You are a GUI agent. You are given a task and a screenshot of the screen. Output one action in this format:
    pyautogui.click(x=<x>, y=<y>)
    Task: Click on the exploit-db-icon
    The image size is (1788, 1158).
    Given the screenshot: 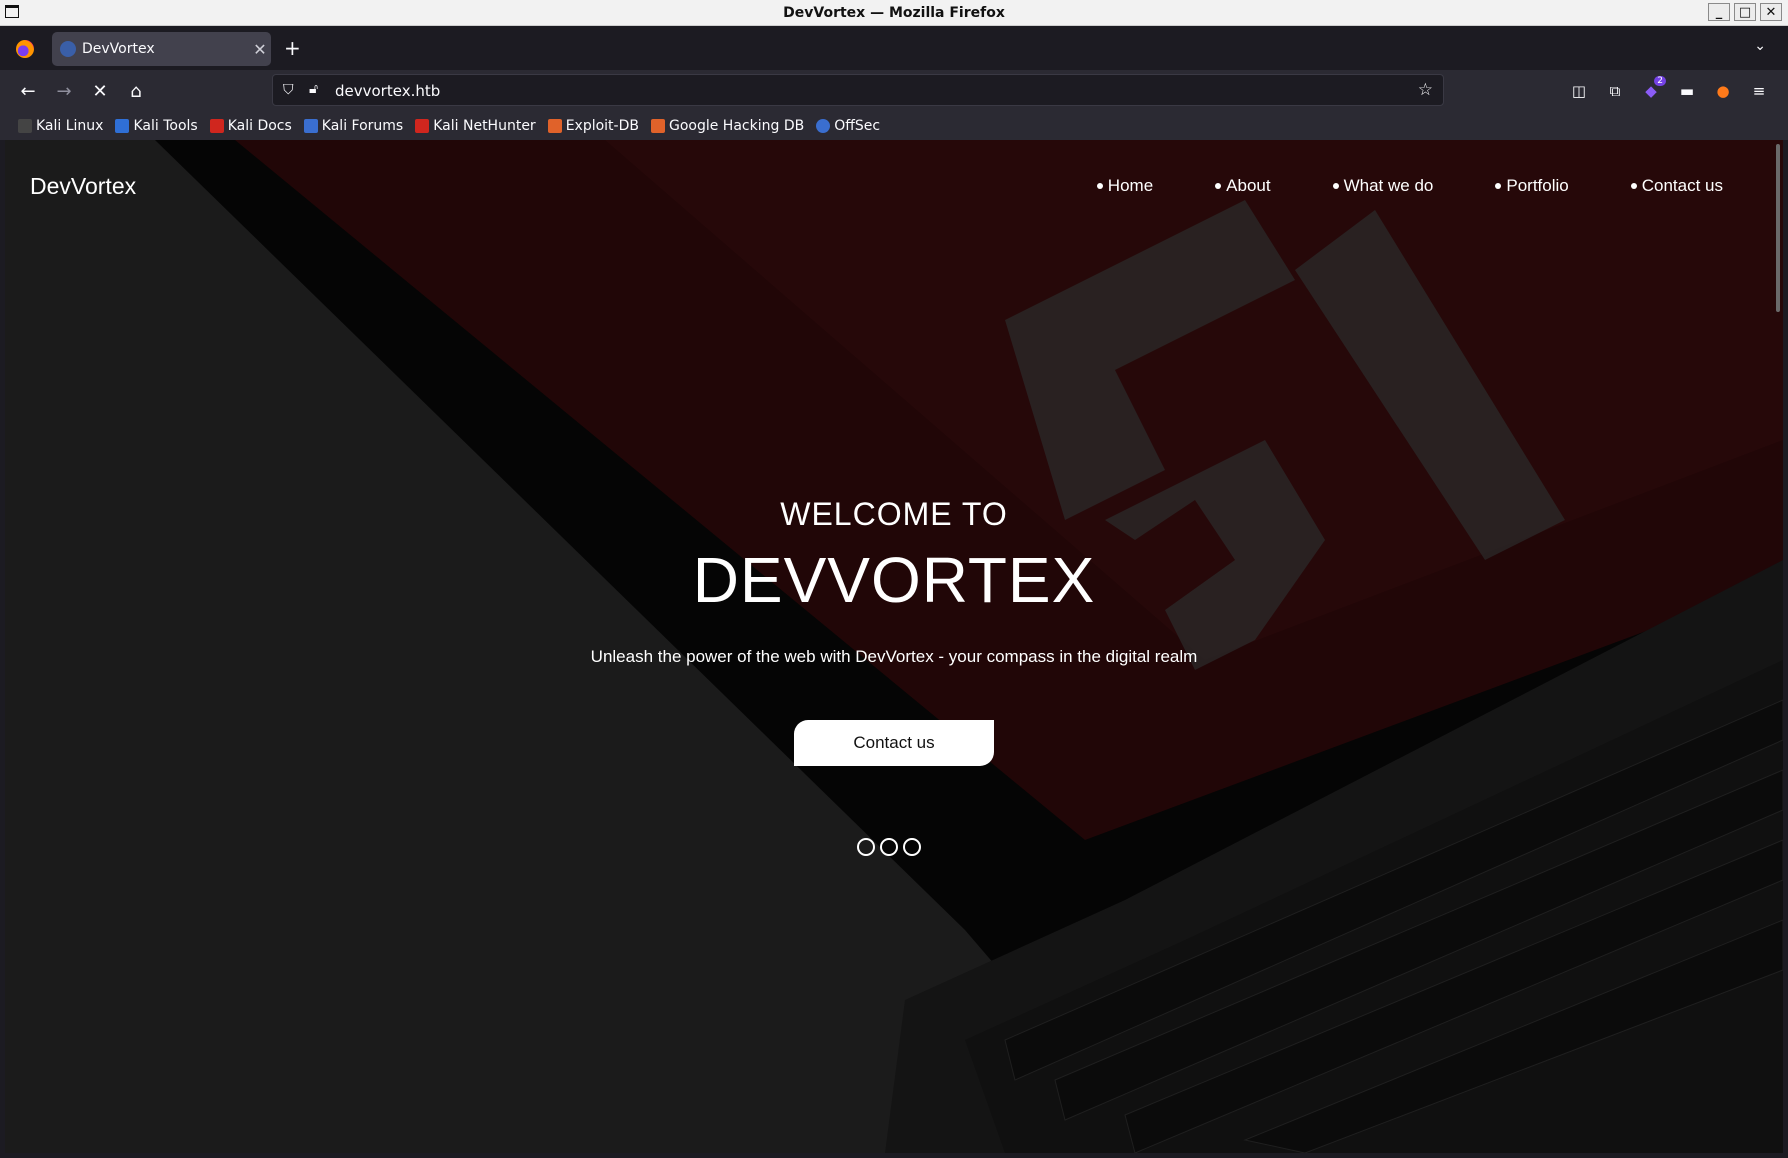 What is the action you would take?
    pyautogui.click(x=554, y=126)
    